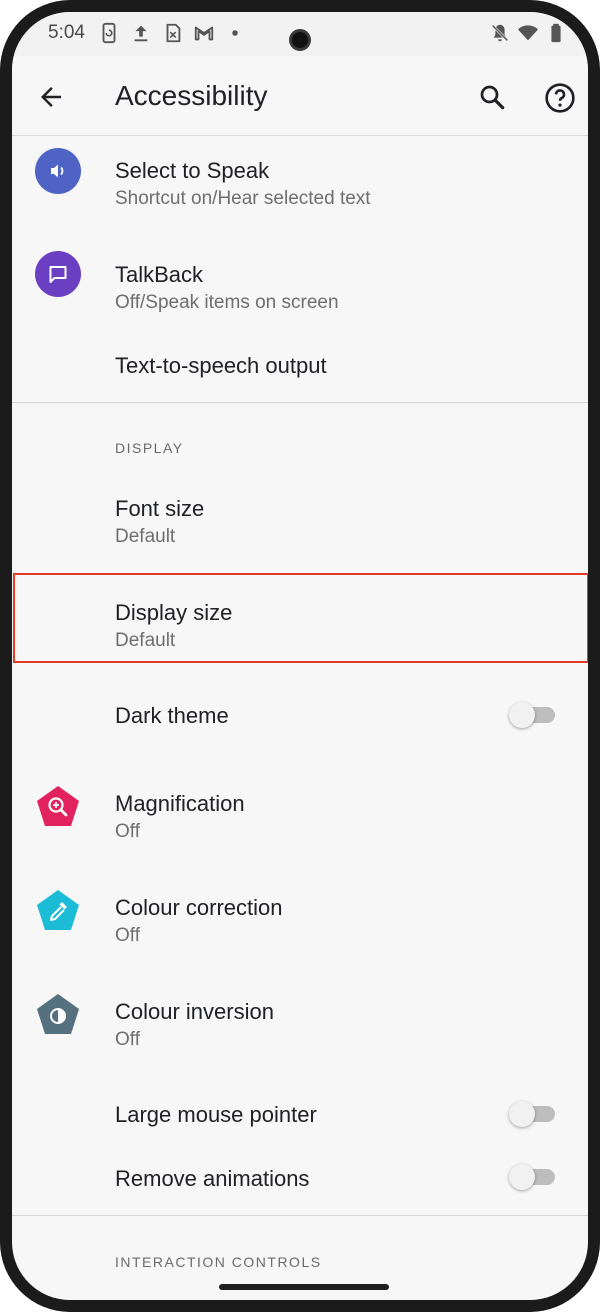 Image resolution: width=600 pixels, height=1312 pixels. I want to click on large-mouse-pointer-switch, so click(533, 1114).